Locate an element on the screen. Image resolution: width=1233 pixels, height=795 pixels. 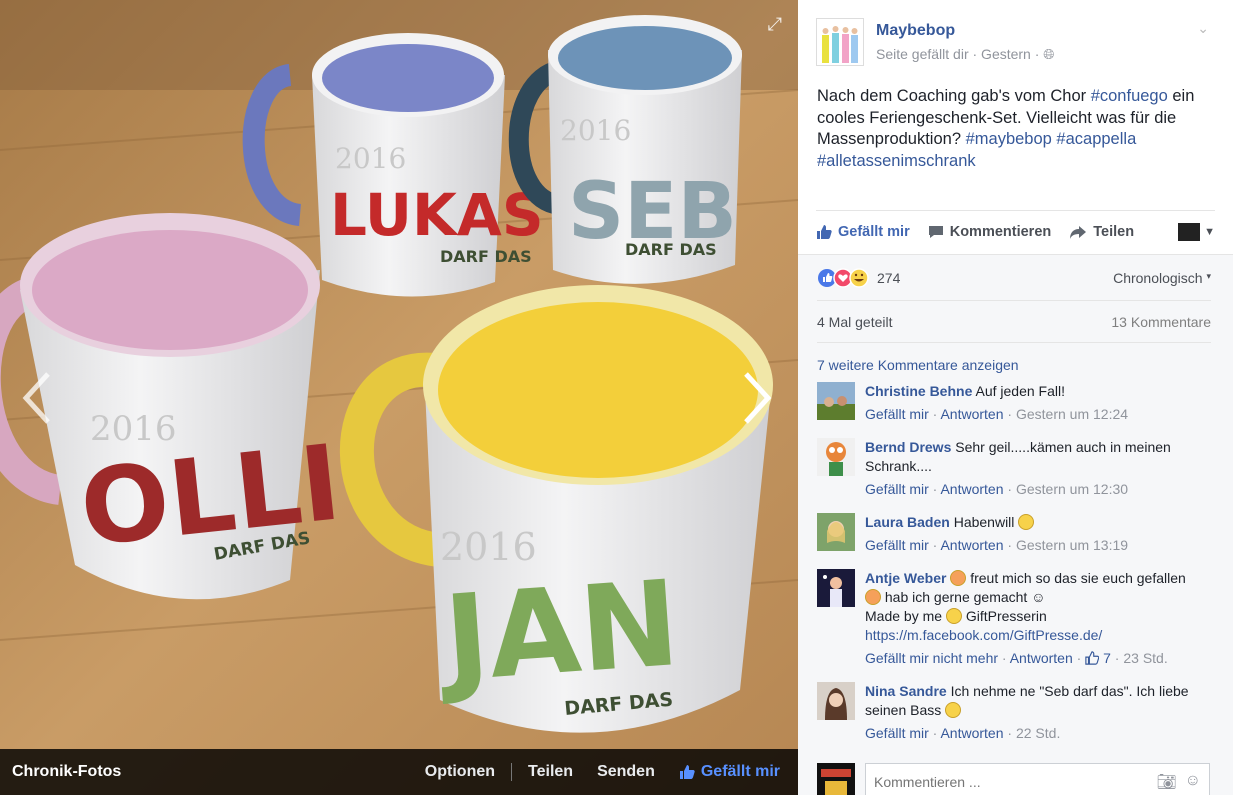
page-name: Maybebop is located at coordinates (965, 31).